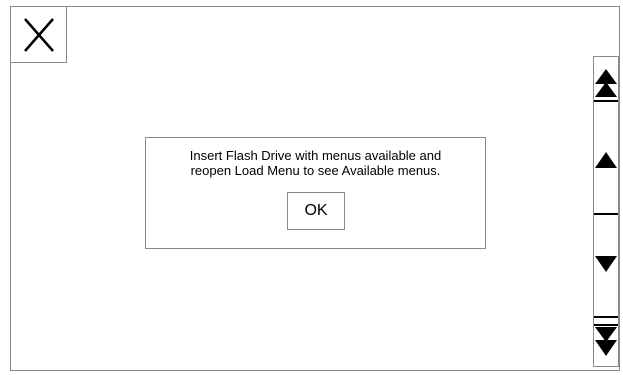 The height and width of the screenshot is (375, 623). I want to click on double-arrow-down-icon, so click(606, 336).